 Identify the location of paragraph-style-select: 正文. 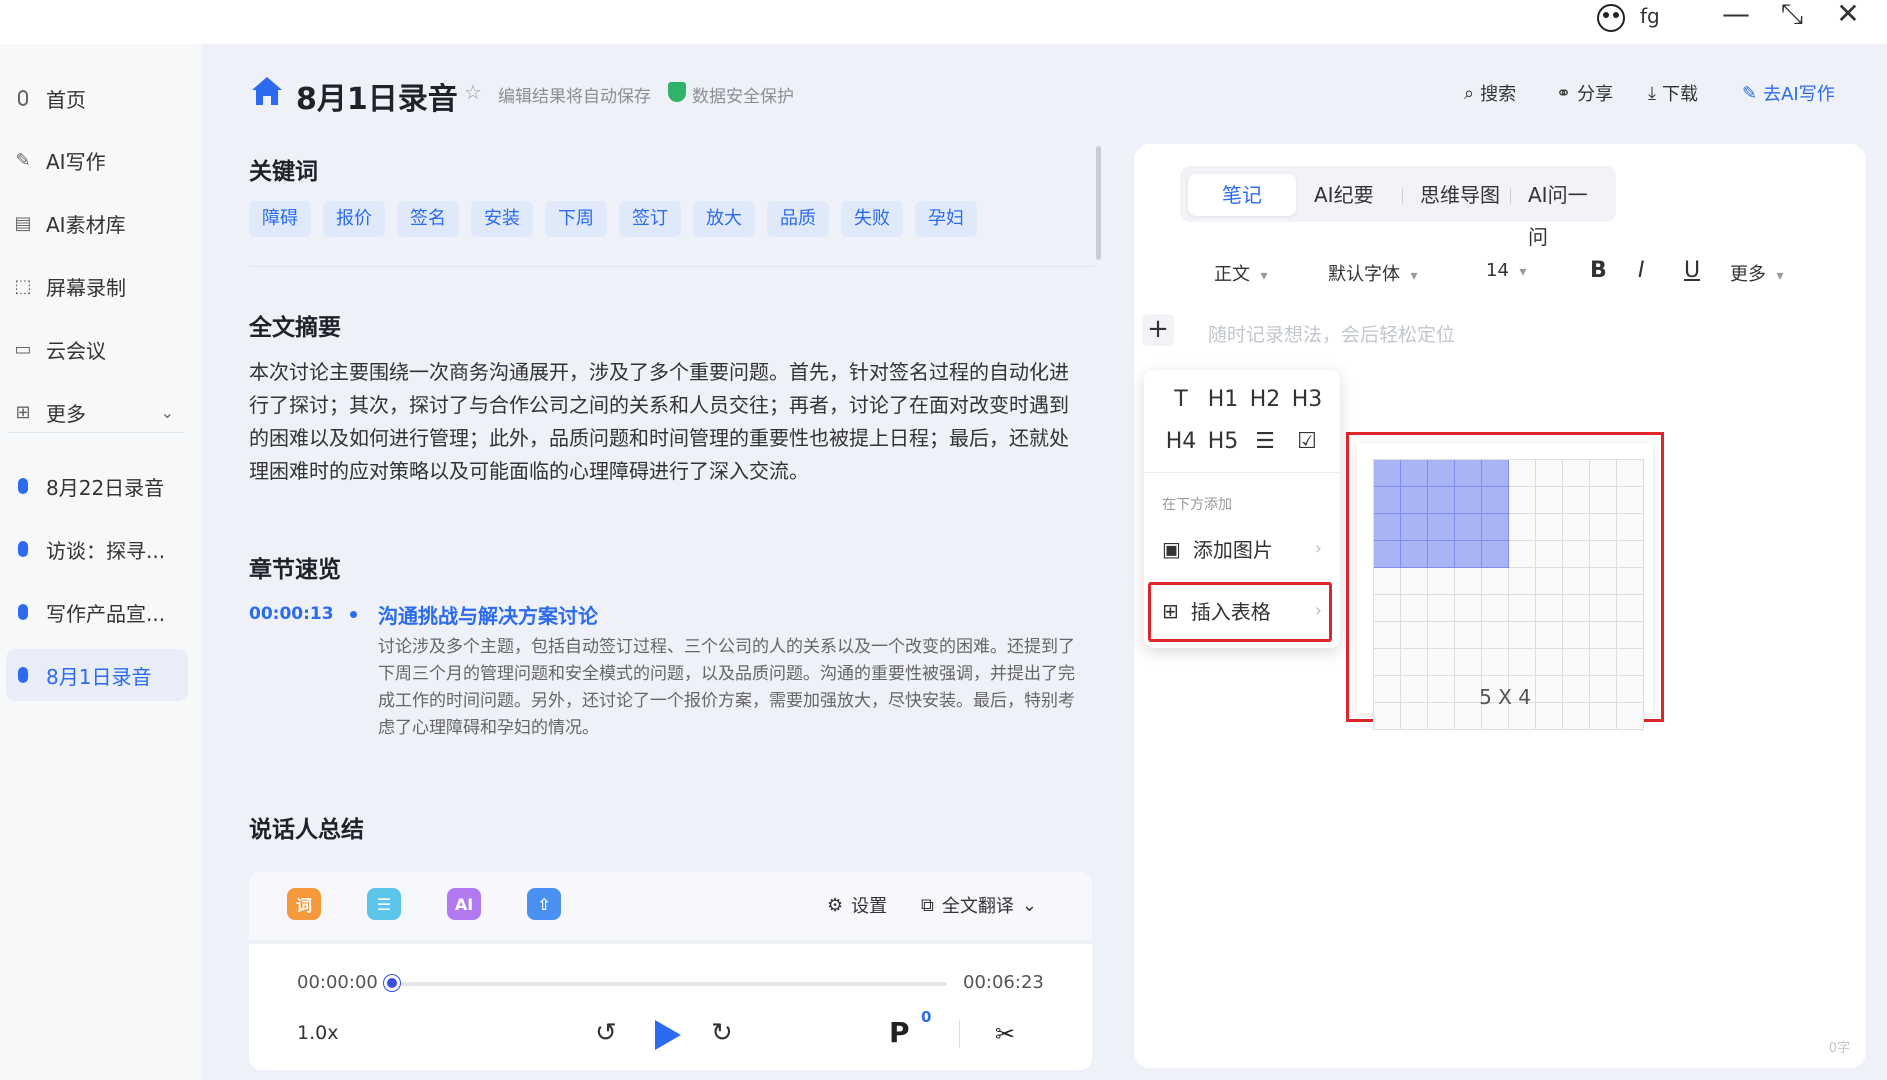
(1240, 273).